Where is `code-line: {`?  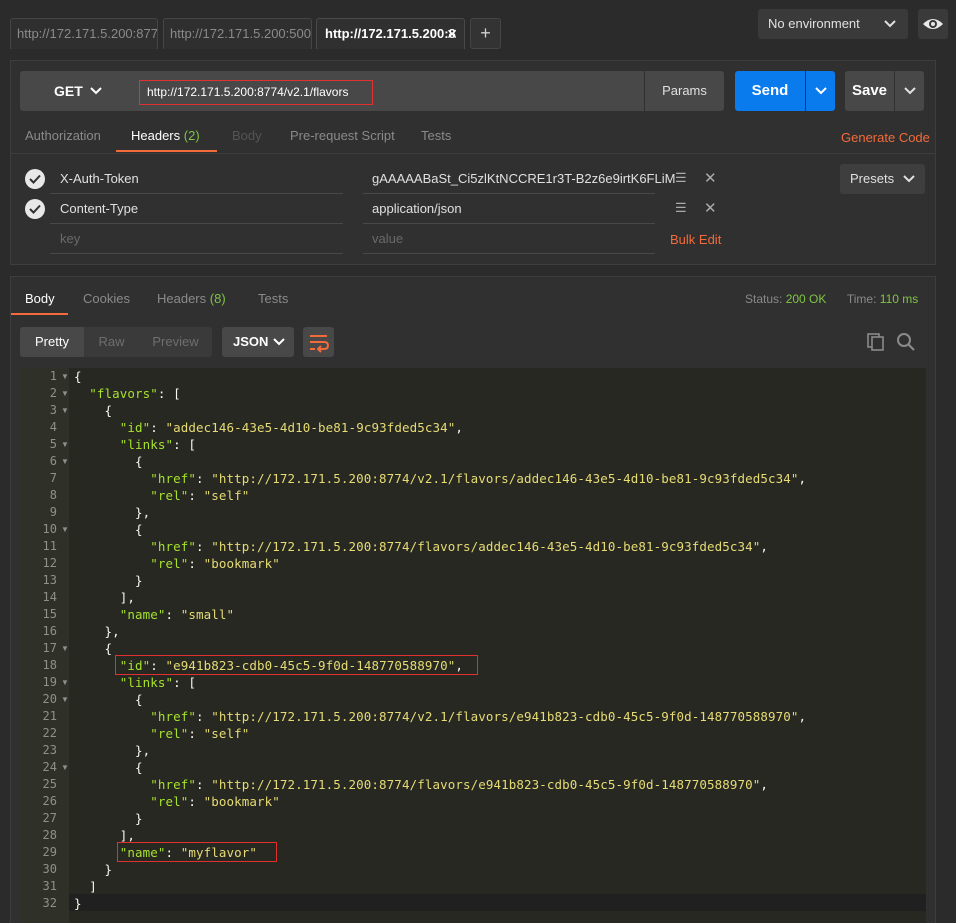
code-line: { is located at coordinates (108, 767).